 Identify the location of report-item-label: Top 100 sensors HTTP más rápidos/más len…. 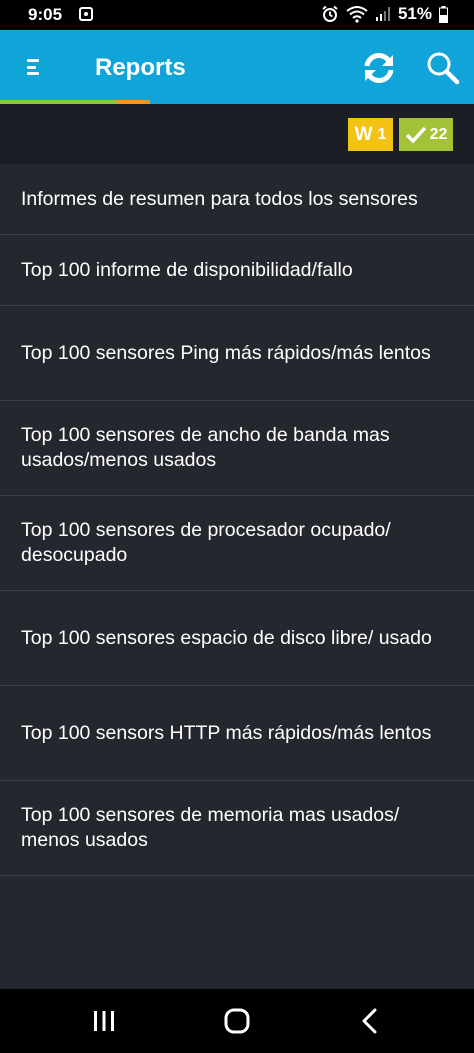
(226, 732).